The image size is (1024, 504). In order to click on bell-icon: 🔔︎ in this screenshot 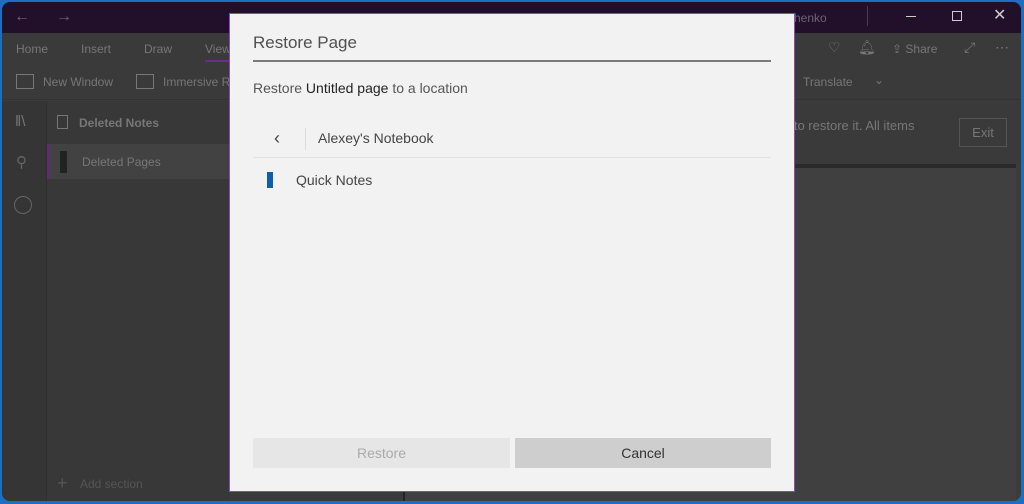, I will do `click(867, 47)`.